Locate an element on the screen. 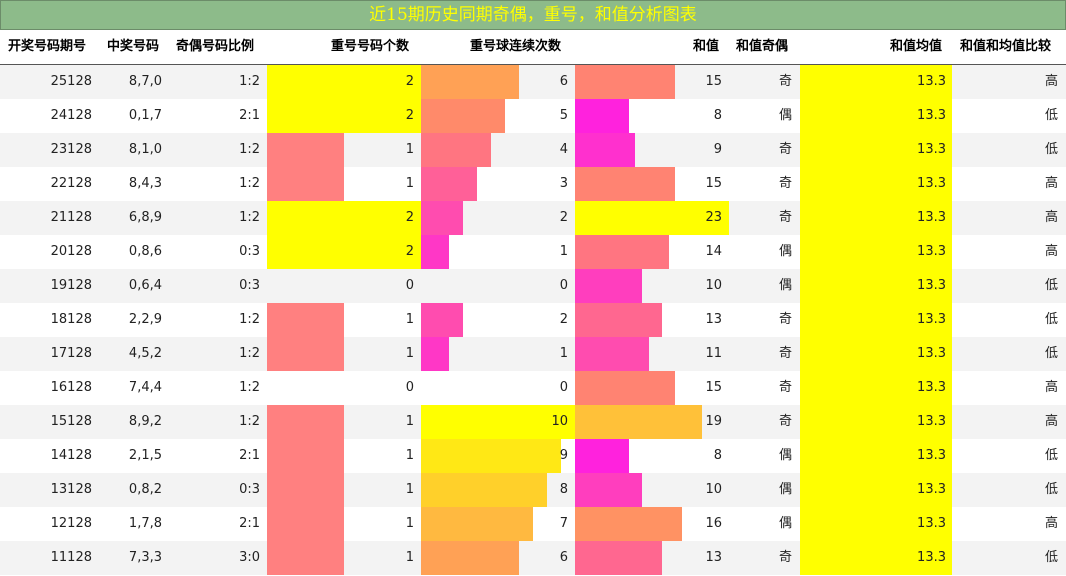 Image resolution: width=1066 pixels, height=576 pixels. header-ratio: 奇偶号码比例 is located at coordinates (215, 46).